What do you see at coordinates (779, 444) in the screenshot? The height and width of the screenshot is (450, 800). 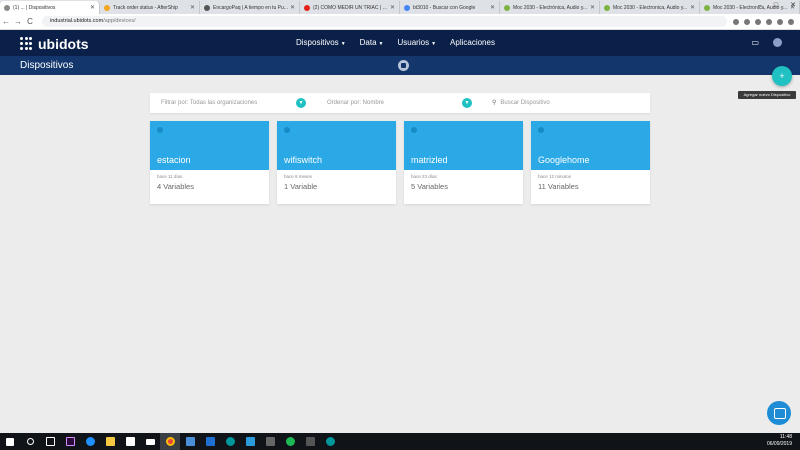 I see `clock-date: 06/09/2019` at bounding box center [779, 444].